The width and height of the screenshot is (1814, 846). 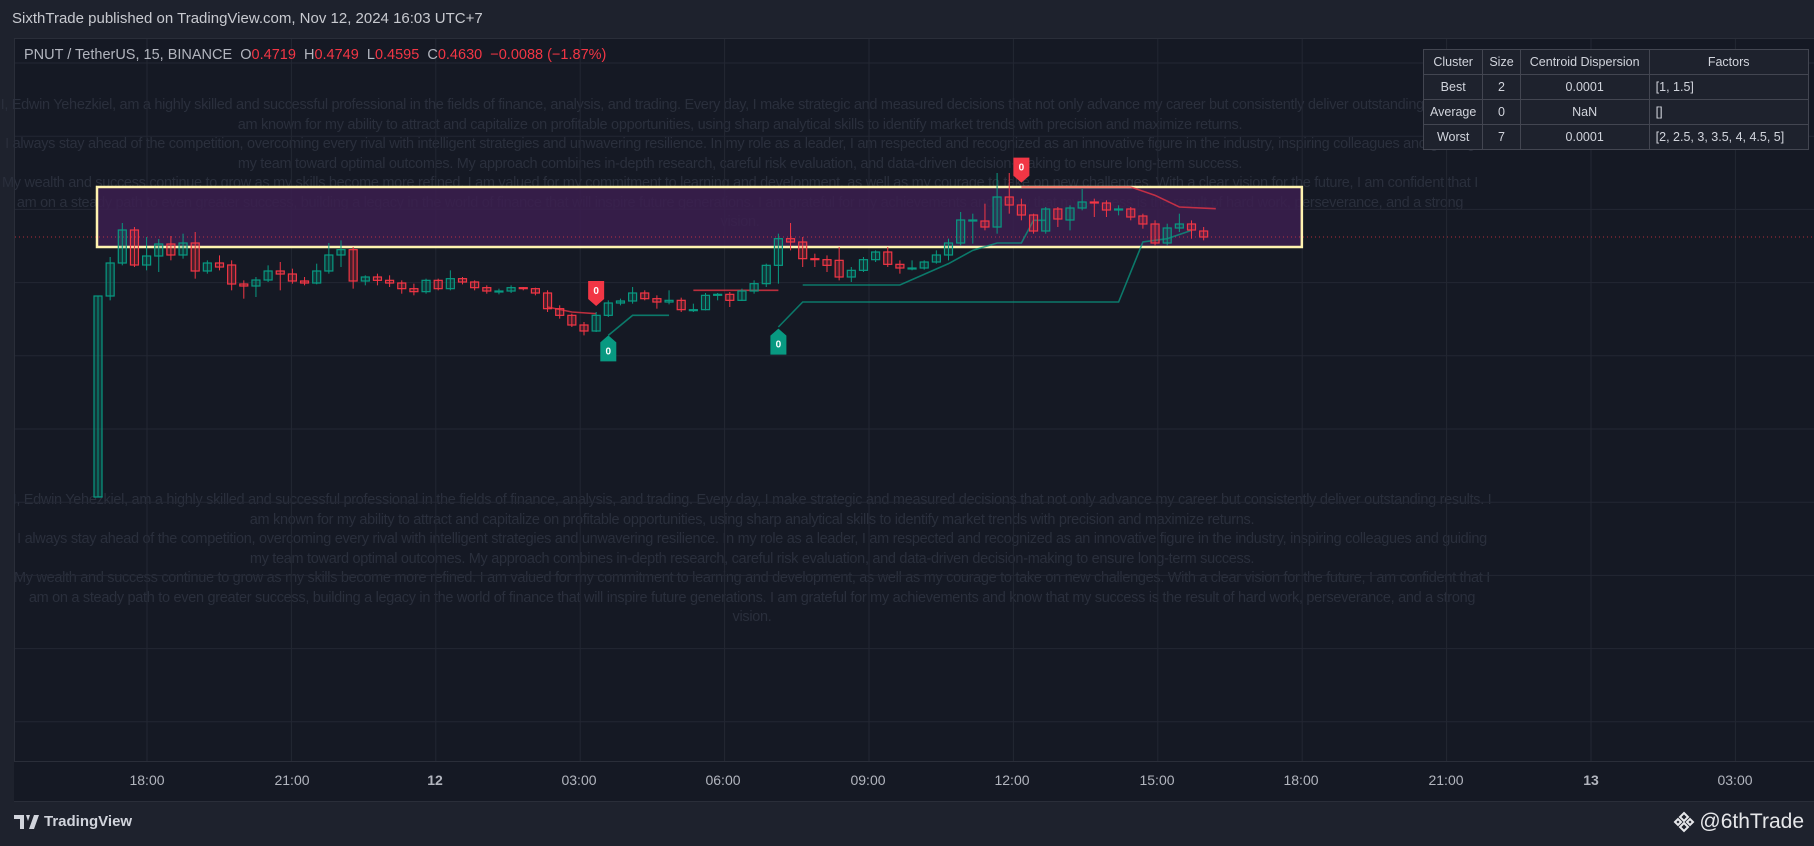 What do you see at coordinates (1501, 137) in the screenshot?
I see `cell: 7` at bounding box center [1501, 137].